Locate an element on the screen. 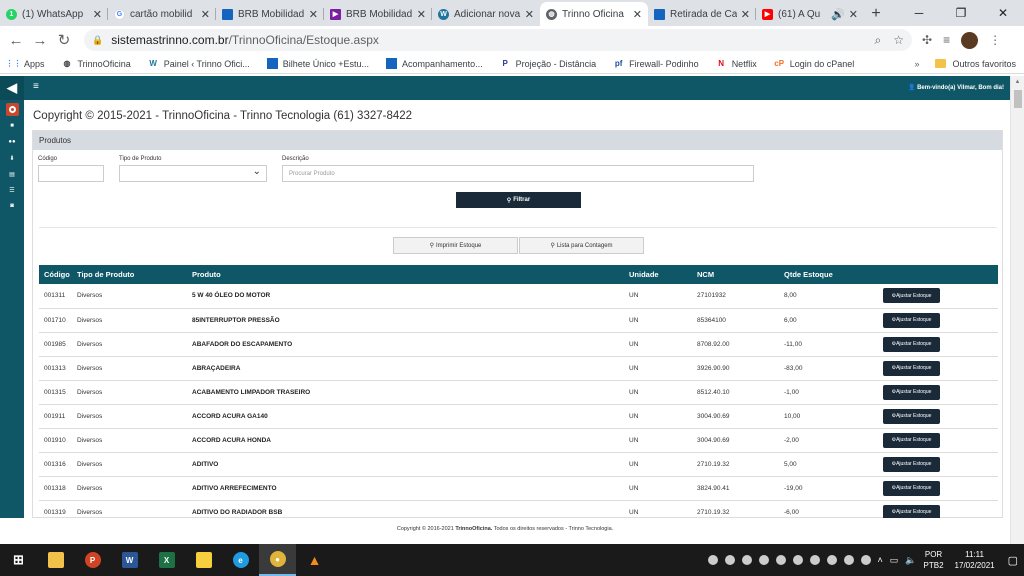 The width and height of the screenshot is (1024, 576). trinno-logo: ◀ is located at coordinates (12, 88).